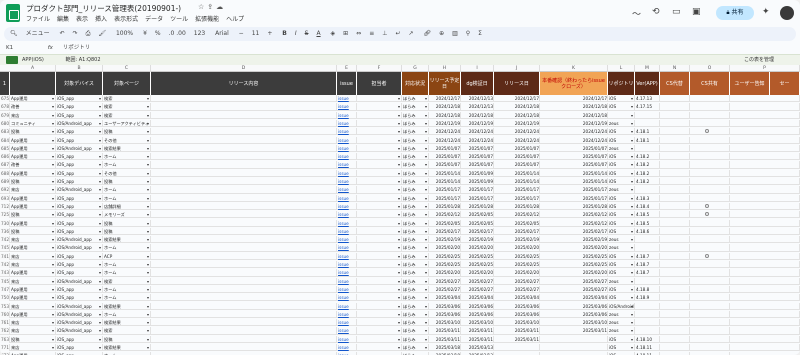 The height and width of the screenshot is (355, 800). Describe the element at coordinates (574, 123) in the screenshot. I see `cell-k: 2024/12/19` at that location.